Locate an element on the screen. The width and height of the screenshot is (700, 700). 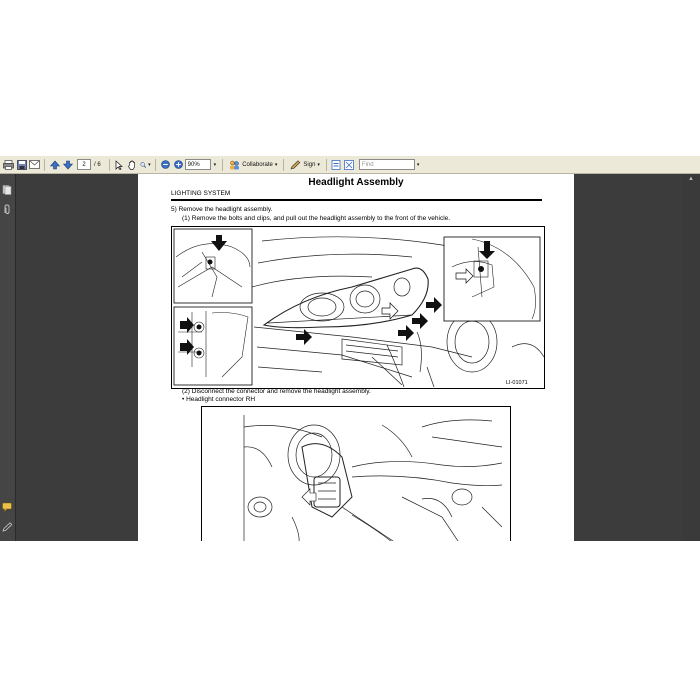
document-title: Headlight Assembly is located at coordinates (356, 182).